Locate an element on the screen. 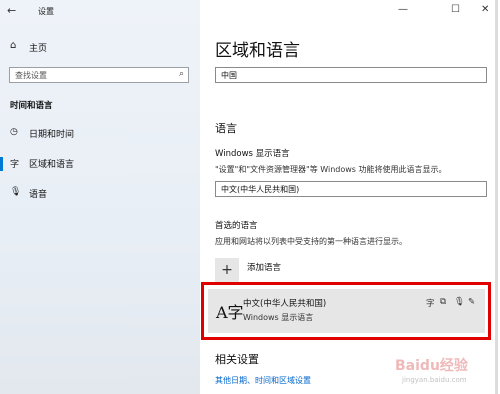 The height and width of the screenshot is (394, 500). active-indicator is located at coordinates (1, 164).